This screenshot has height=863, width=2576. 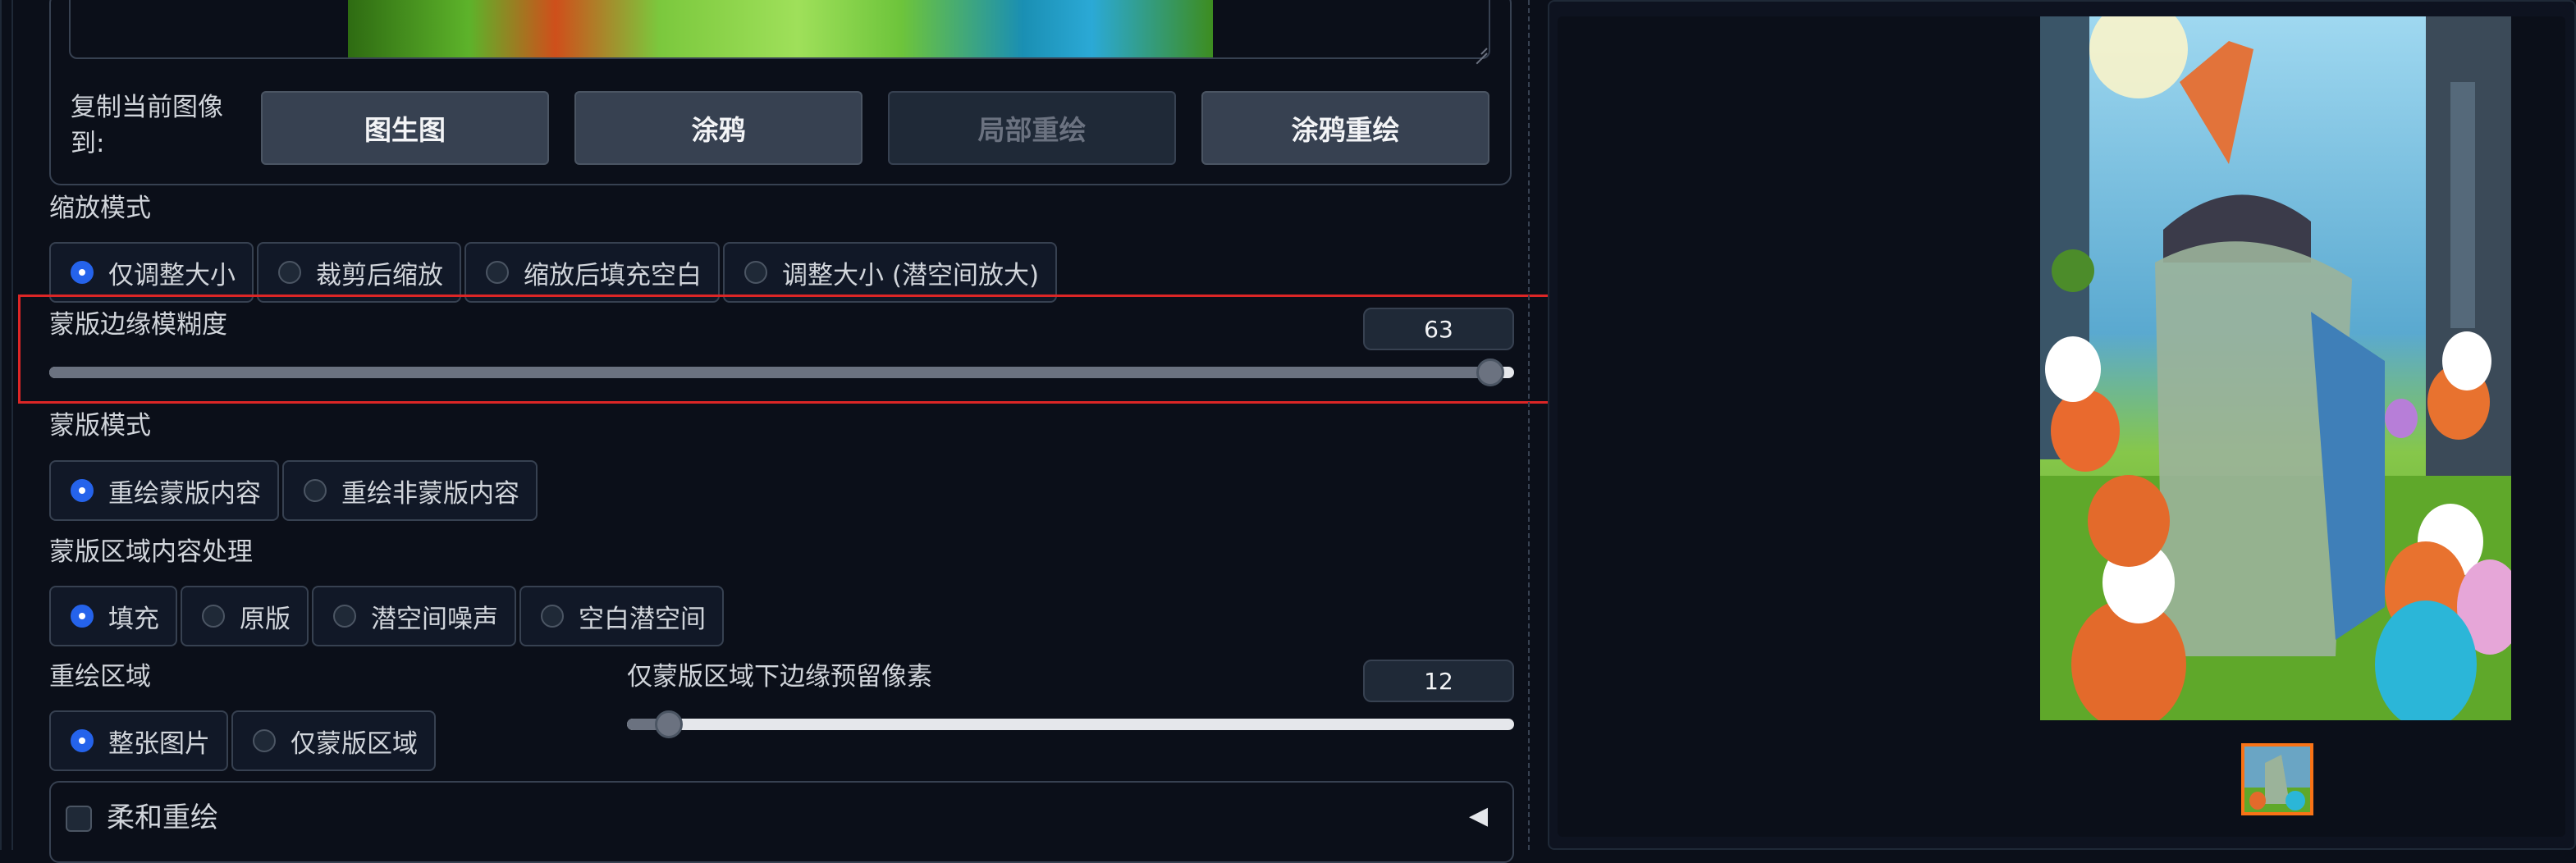 I want to click on result-image-artwork, so click(x=2275, y=368).